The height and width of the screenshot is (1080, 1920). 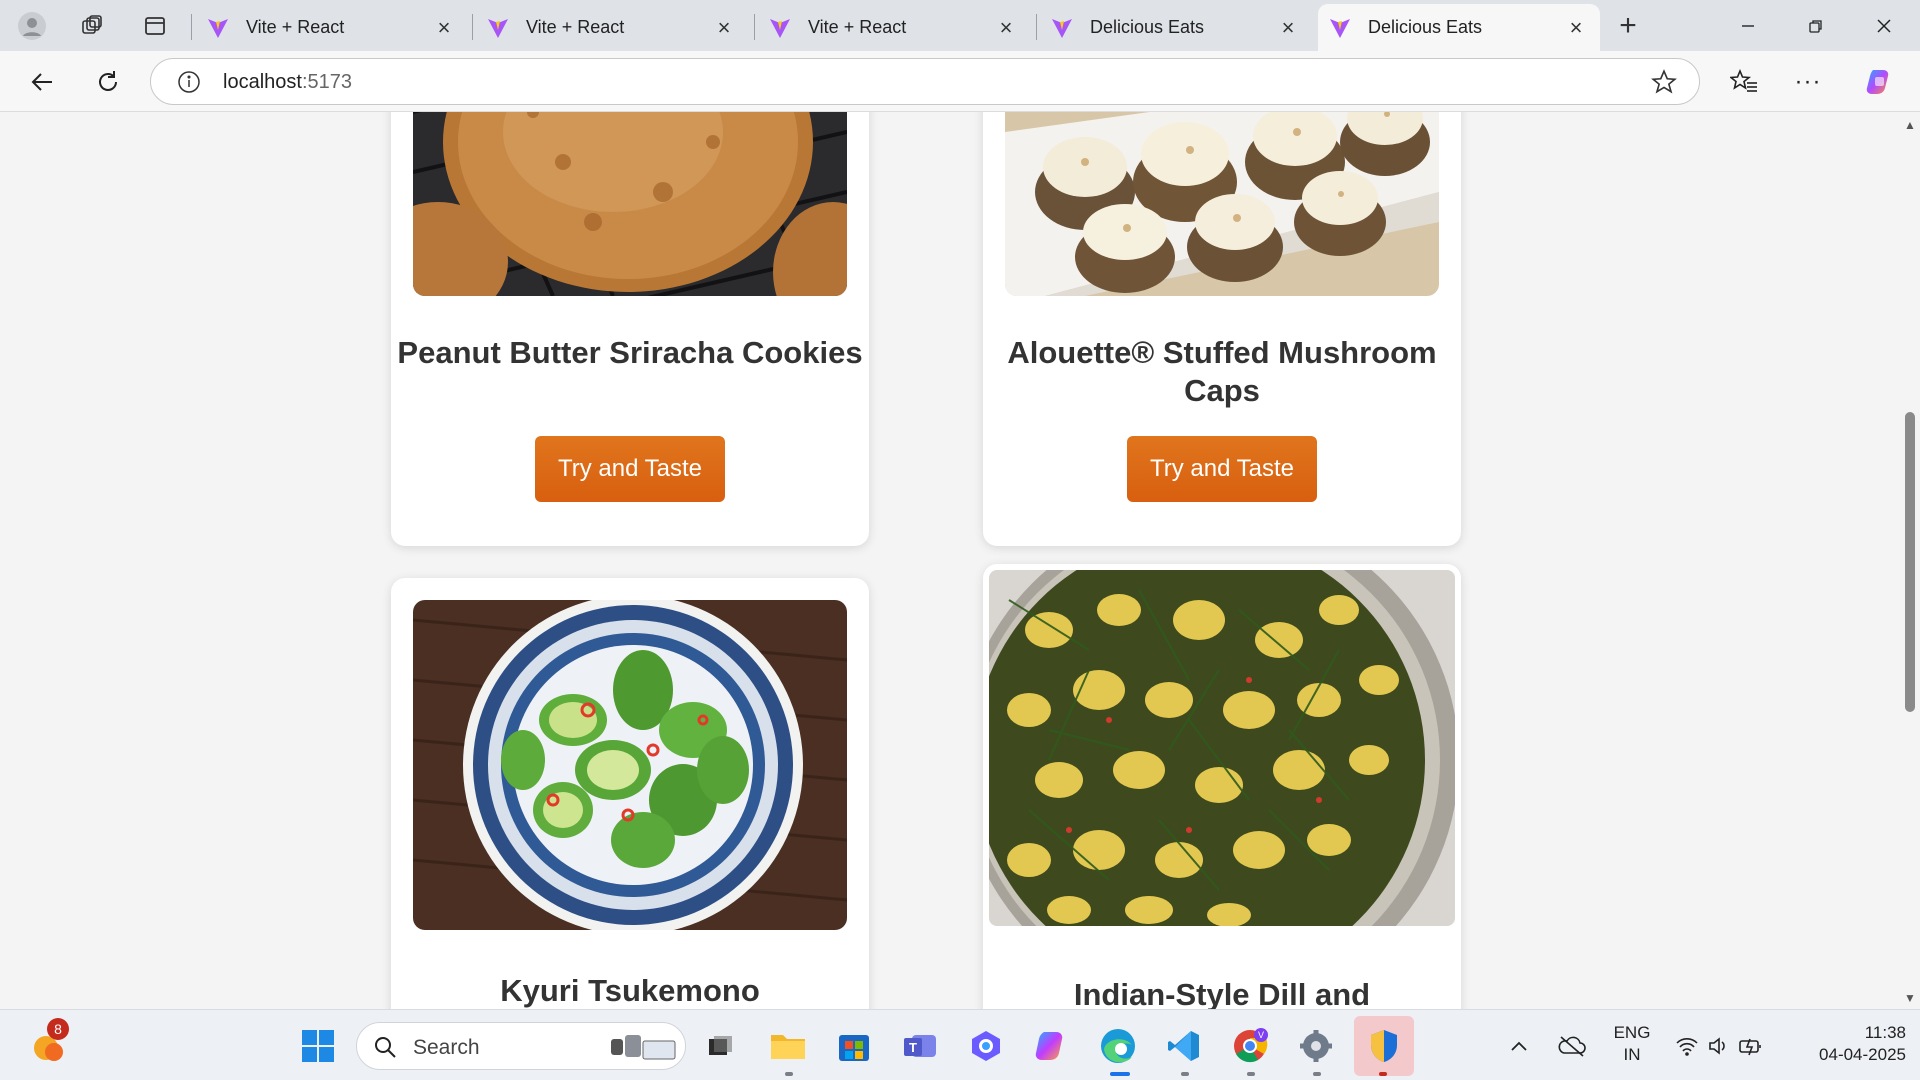 What do you see at coordinates (1632, 1044) in the screenshot?
I see `language-indicator: ENG IN` at bounding box center [1632, 1044].